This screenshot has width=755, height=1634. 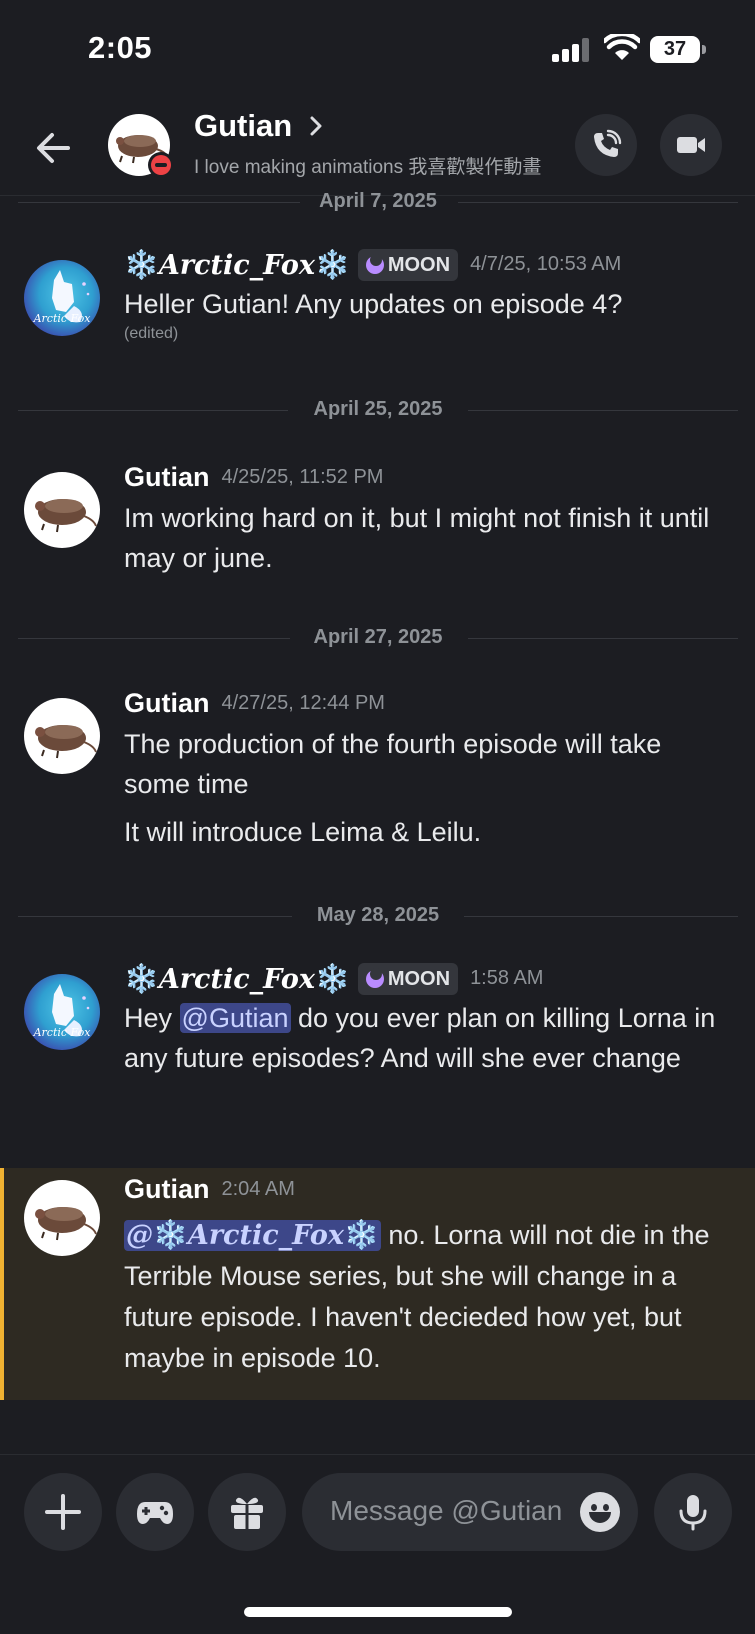 I want to click on message-header: Gutian 4/27/25, 12:44 PM, so click(x=254, y=708).